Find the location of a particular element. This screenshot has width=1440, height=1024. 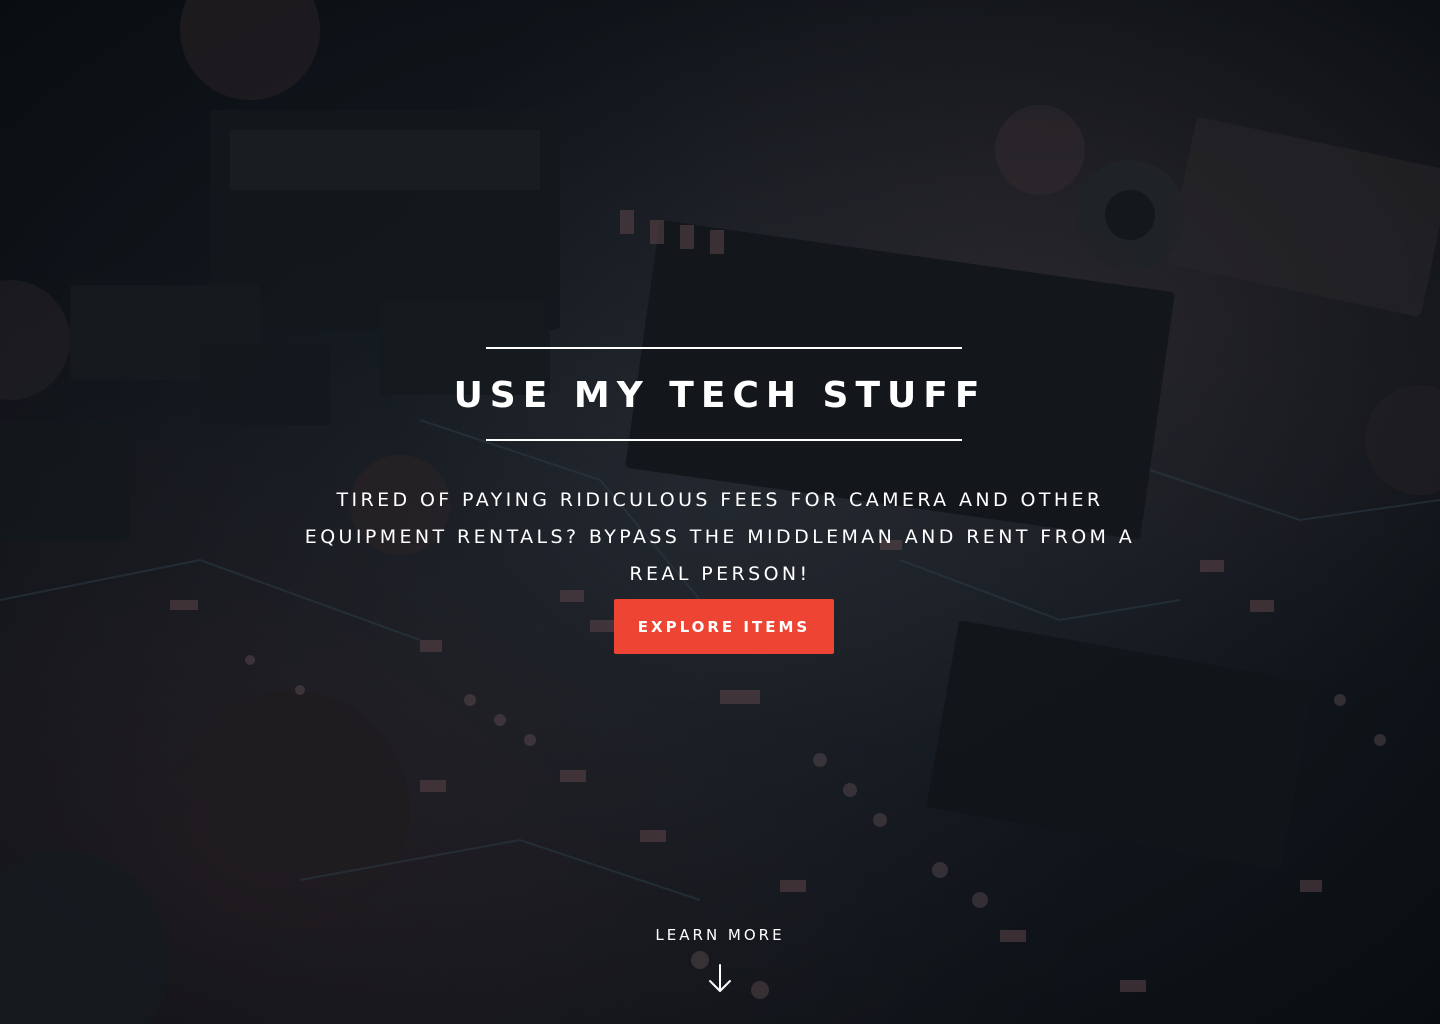

explore-items-button: EXPLORE ITEMS is located at coordinates (724, 626).